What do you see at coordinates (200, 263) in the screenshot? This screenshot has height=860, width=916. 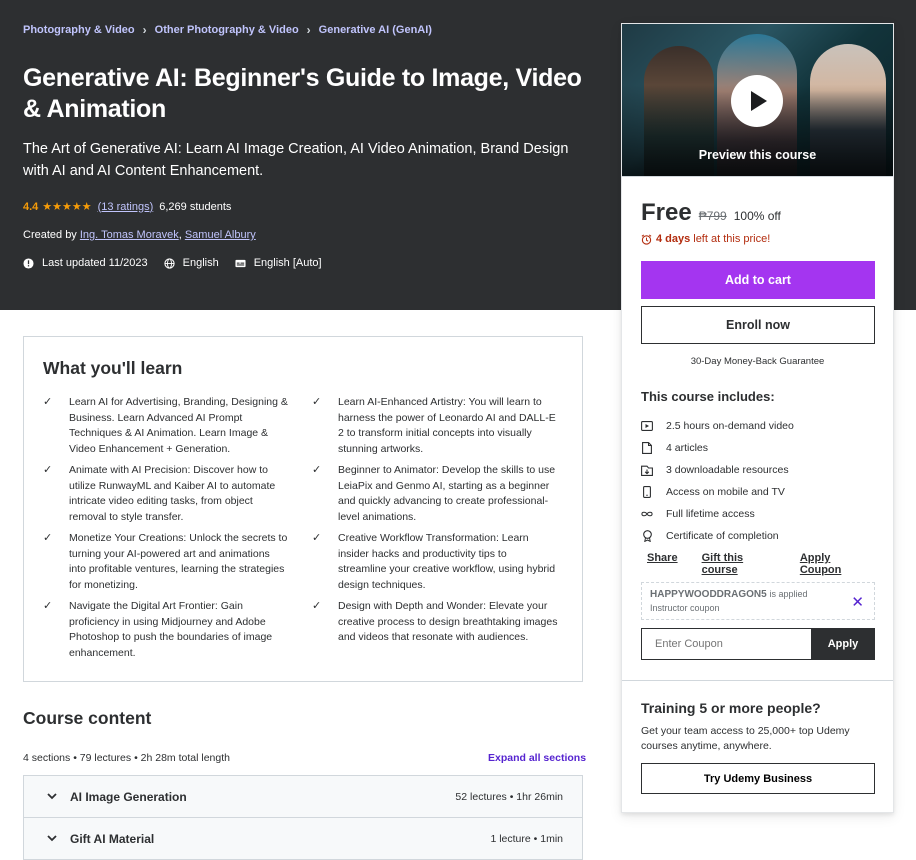 I see `language-text: English` at bounding box center [200, 263].